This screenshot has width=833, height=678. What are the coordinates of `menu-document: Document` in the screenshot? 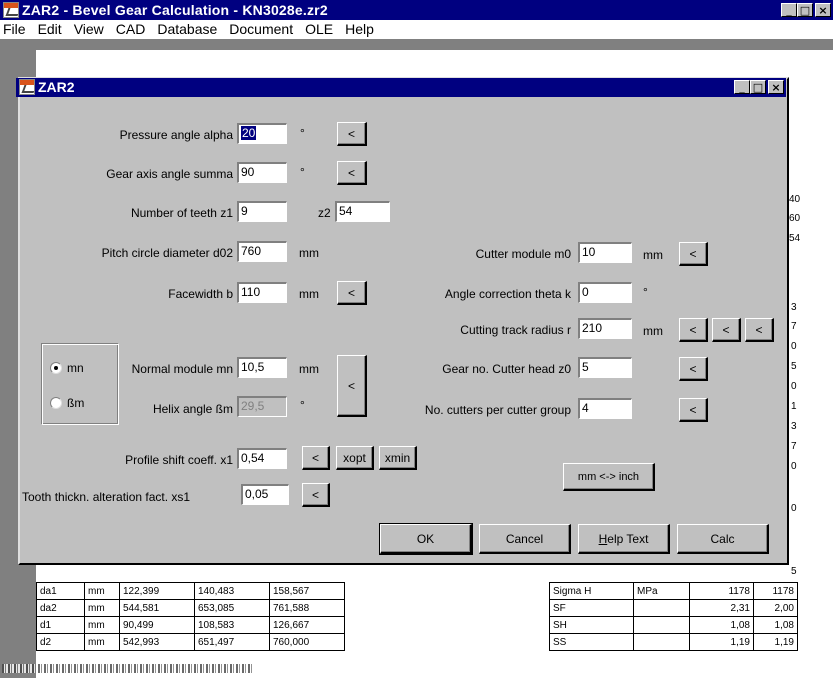 It's located at (262, 29).